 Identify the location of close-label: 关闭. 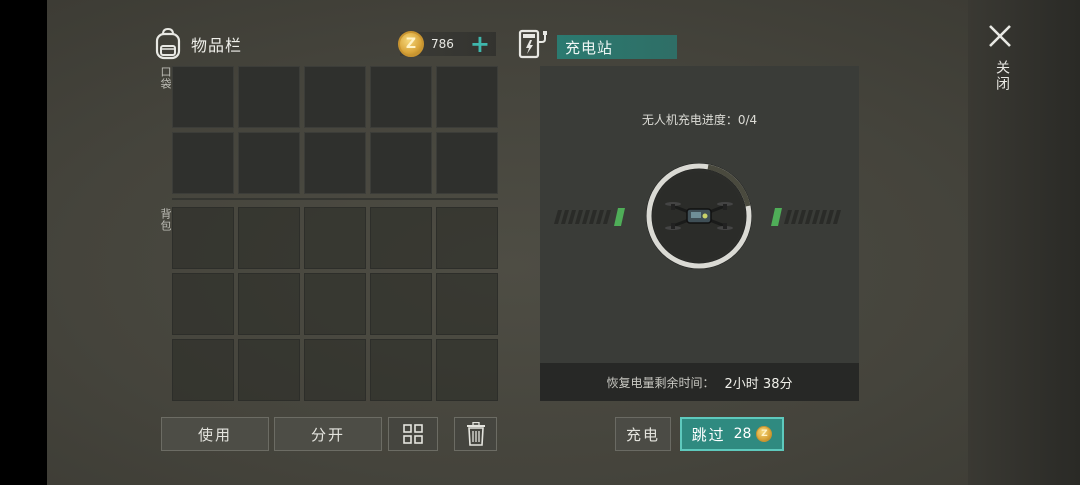
(1002, 76).